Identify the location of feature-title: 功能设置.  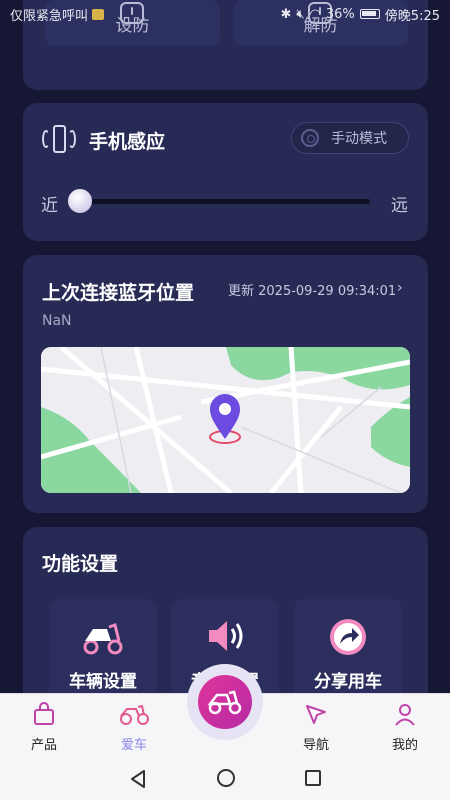
(80, 564).